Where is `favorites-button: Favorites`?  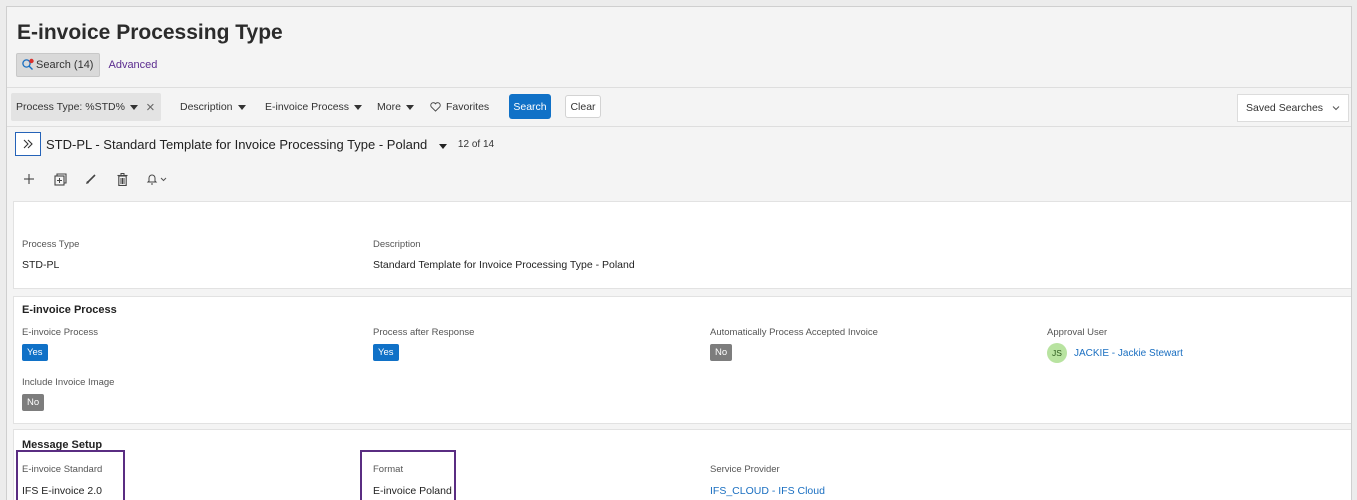
favorites-button: Favorites is located at coordinates (459, 107).